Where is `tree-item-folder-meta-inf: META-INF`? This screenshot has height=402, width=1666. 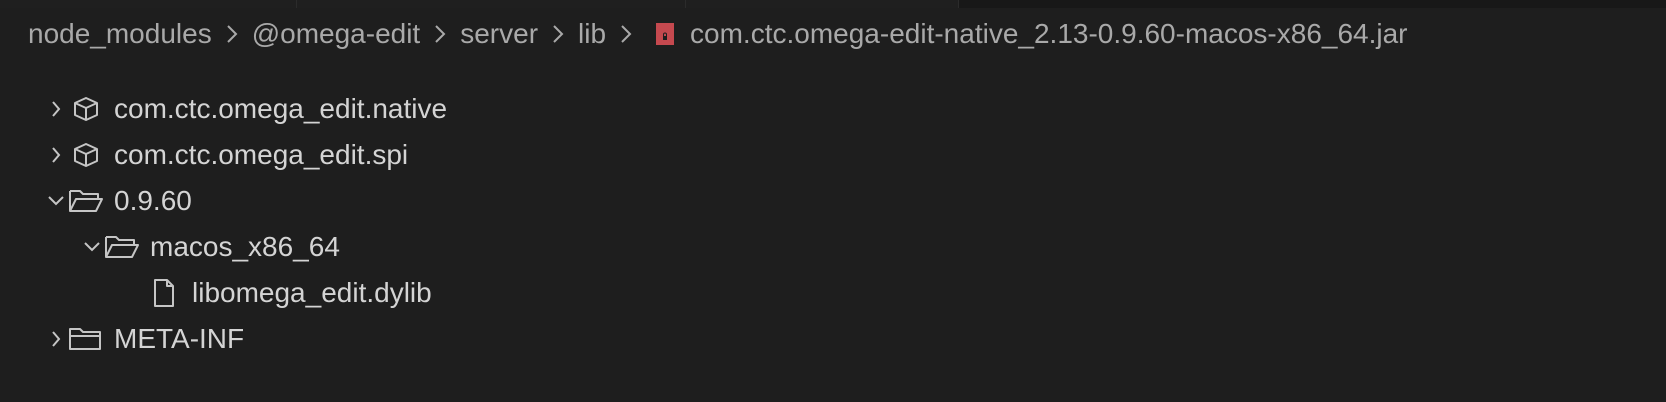
tree-item-folder-meta-inf: META-INF is located at coordinates (144, 339).